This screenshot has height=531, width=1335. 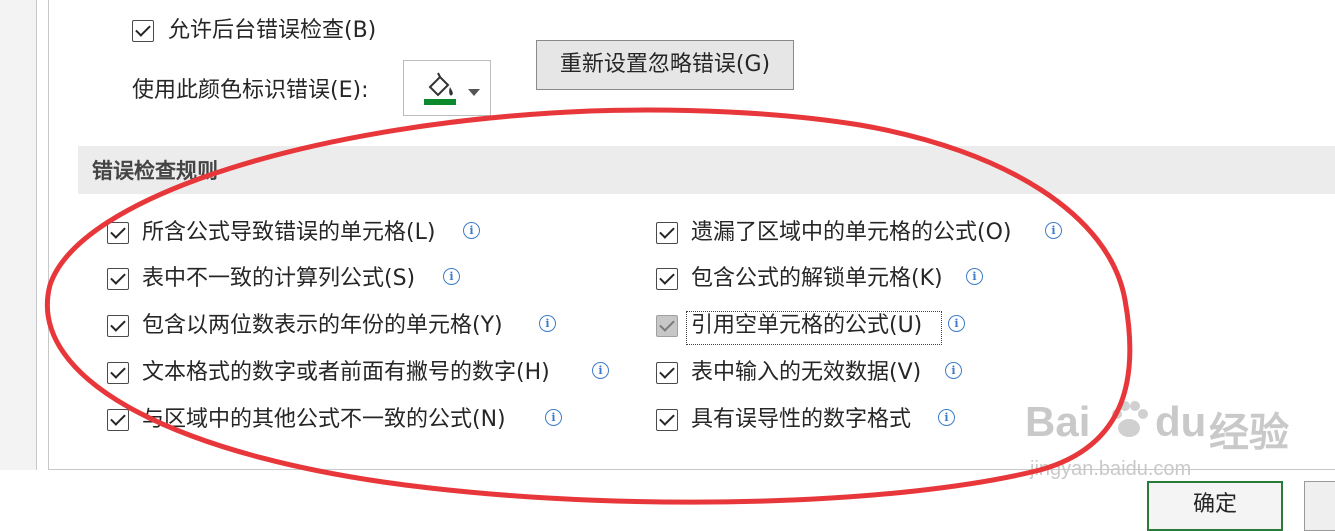 I want to click on rule-label-left-5: 与区域中的其他公式不一致的公式(N), so click(x=324, y=419).